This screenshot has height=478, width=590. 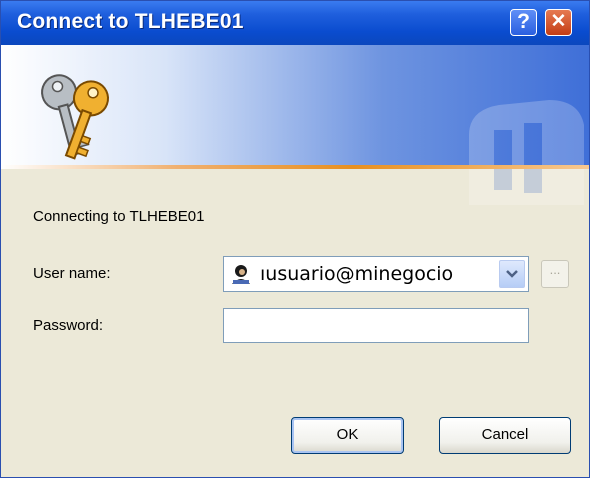 What do you see at coordinates (526, 152) in the screenshot?
I see `watermark-icon` at bounding box center [526, 152].